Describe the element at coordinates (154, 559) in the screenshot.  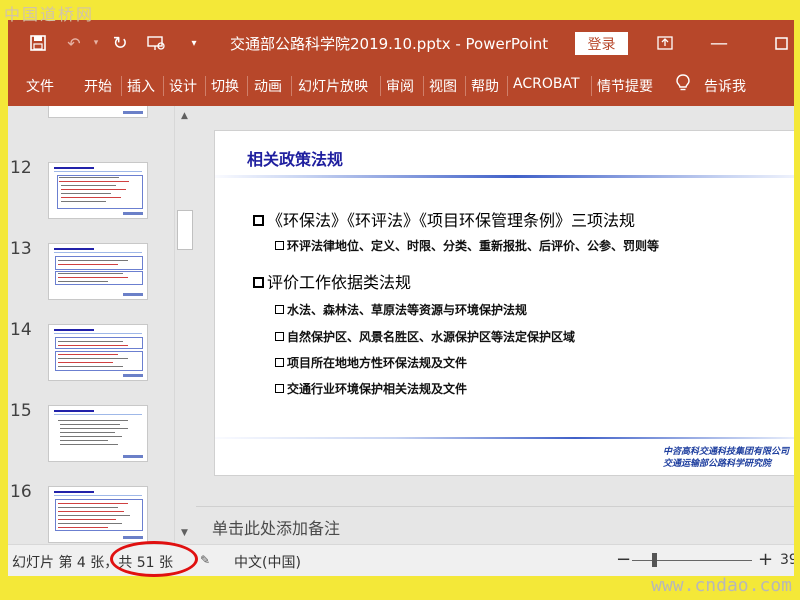
I see `annotation-circle` at that location.